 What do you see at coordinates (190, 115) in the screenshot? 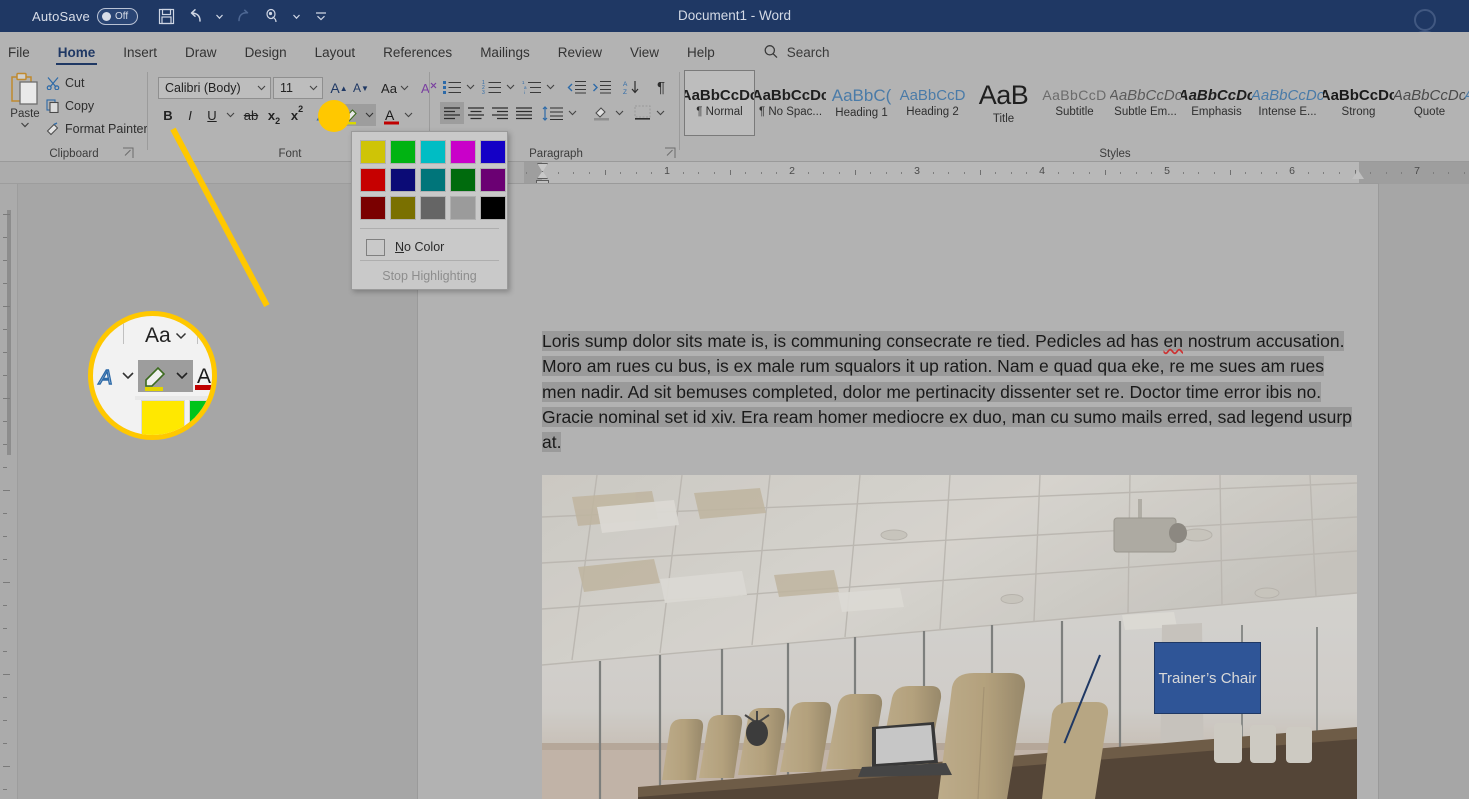
I see `italic-button: I` at bounding box center [190, 115].